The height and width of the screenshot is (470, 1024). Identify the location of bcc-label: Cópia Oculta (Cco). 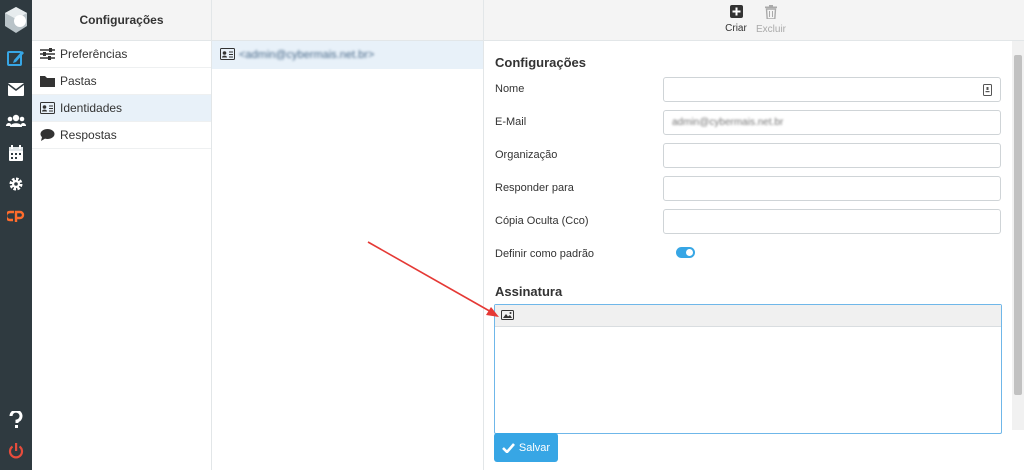
(542, 221).